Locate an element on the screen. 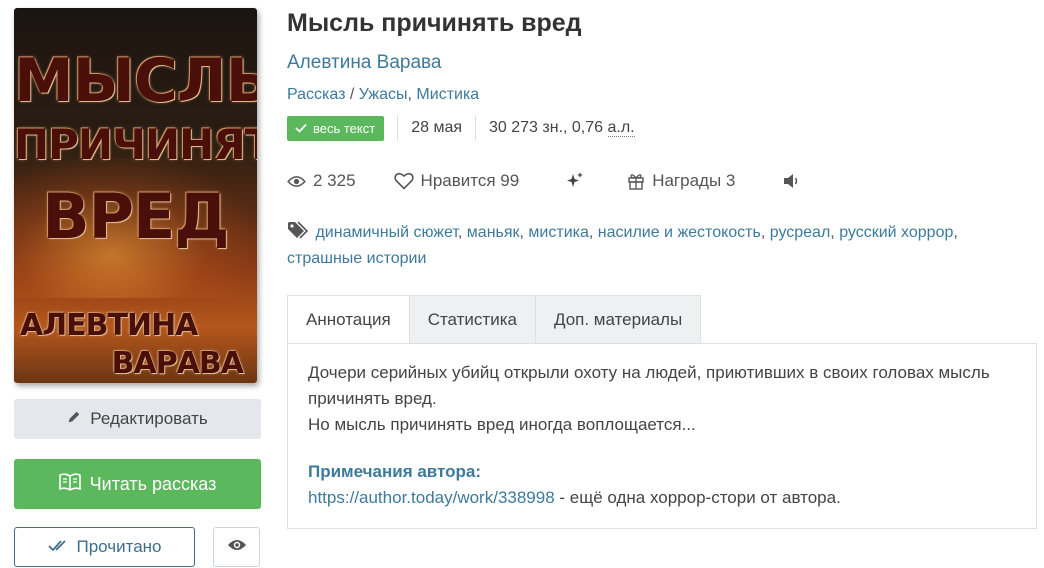 The width and height of the screenshot is (1044, 568). edit-button-label: Редактировать is located at coordinates (149, 418).